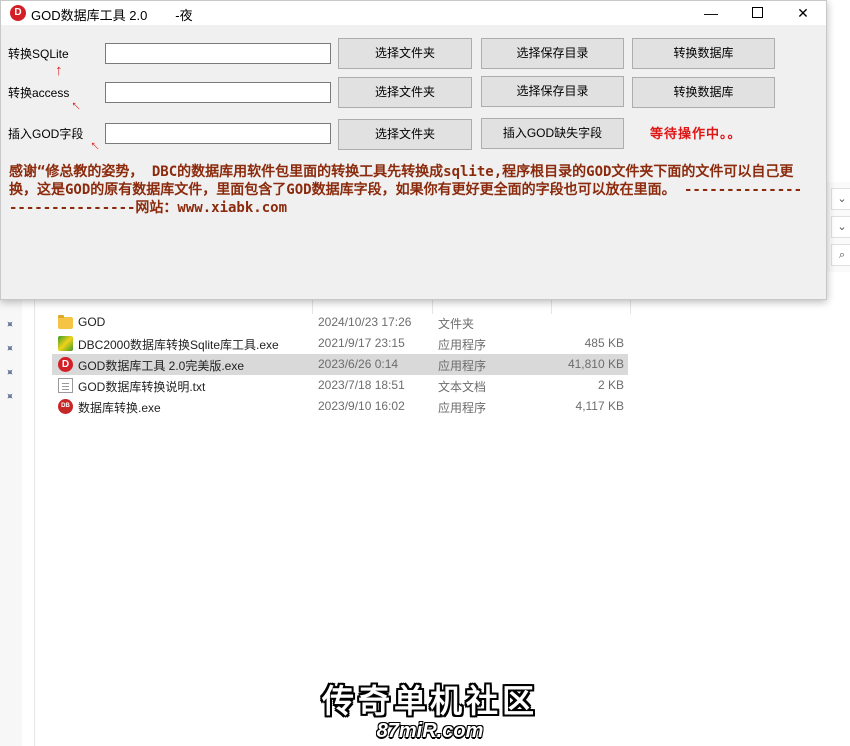  Describe the element at coordinates (112, 15) in the screenshot. I see `window-title: GOD数据库工具 2.0 -夜` at that location.